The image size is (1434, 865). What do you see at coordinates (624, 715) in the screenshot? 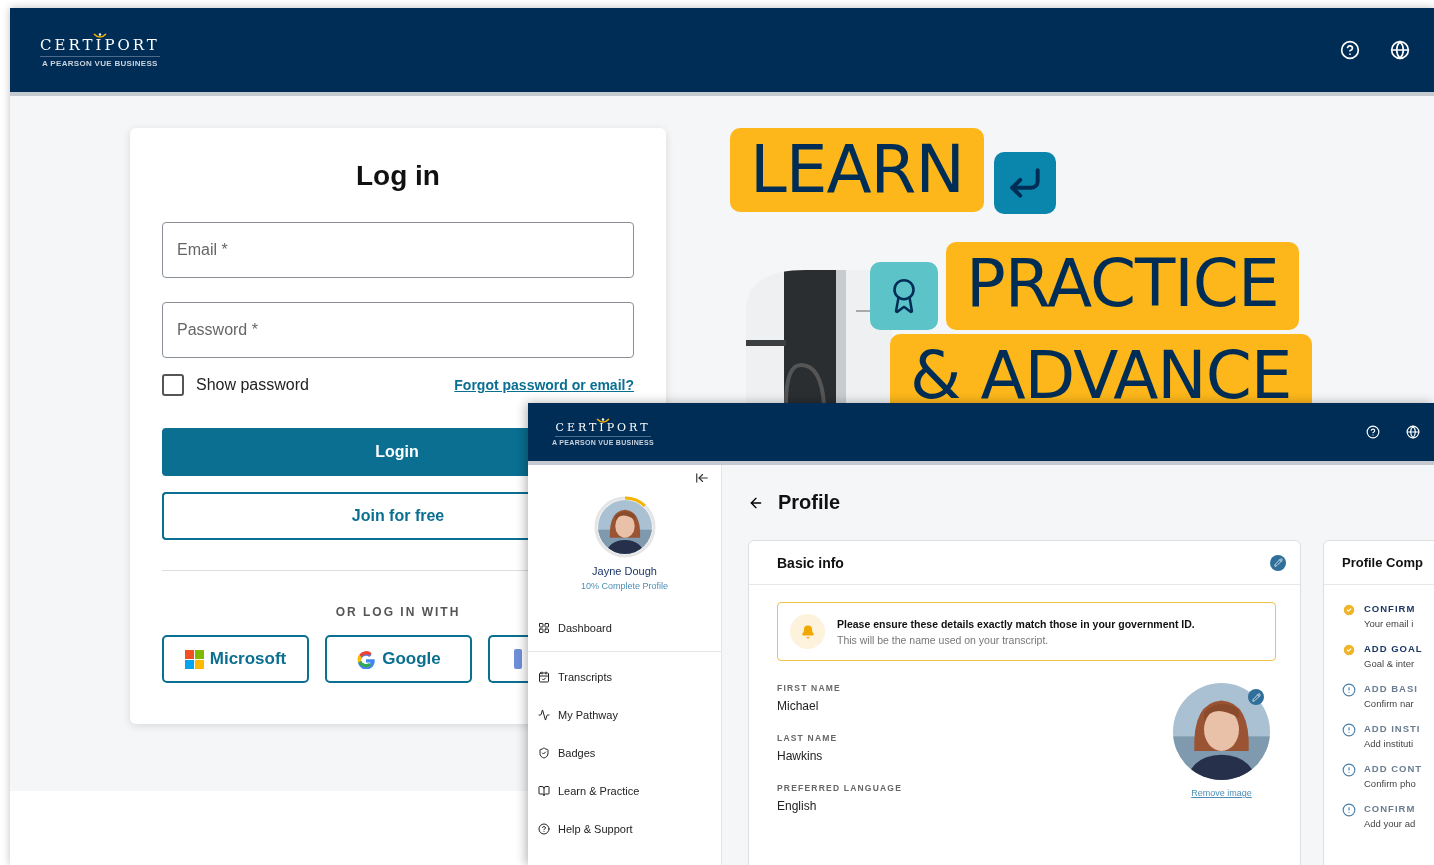
I see `sidebar-item: My Pathway` at bounding box center [624, 715].